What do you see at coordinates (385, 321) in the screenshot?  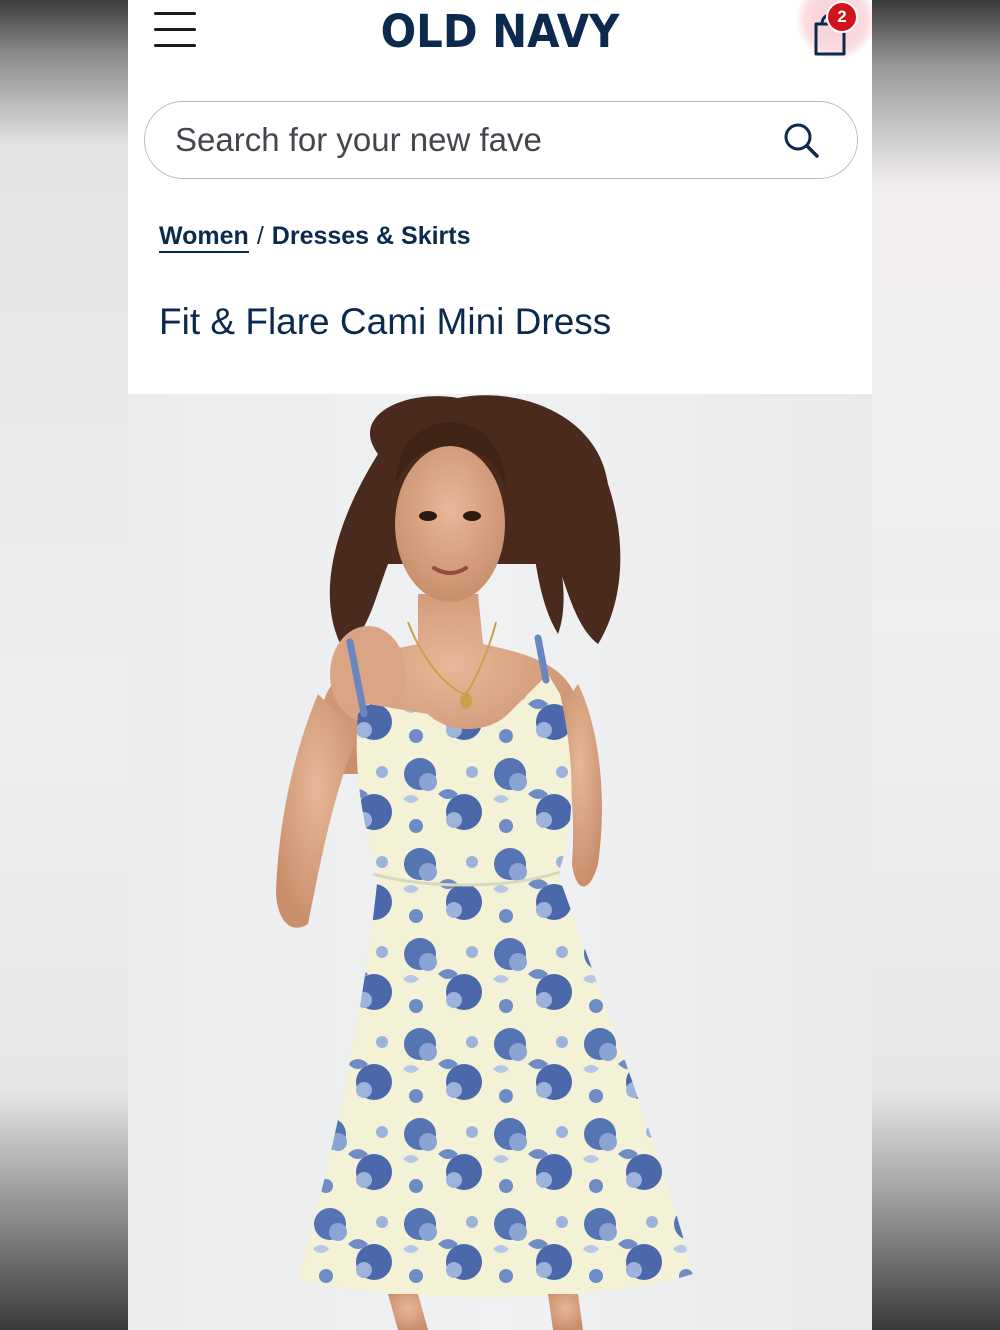 I see `product-title: Fit & Flare Cami Mini Dress` at bounding box center [385, 321].